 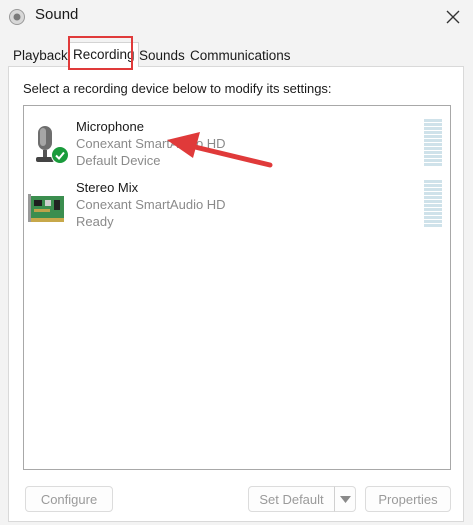 I want to click on configure-button: Configure, so click(x=69, y=499).